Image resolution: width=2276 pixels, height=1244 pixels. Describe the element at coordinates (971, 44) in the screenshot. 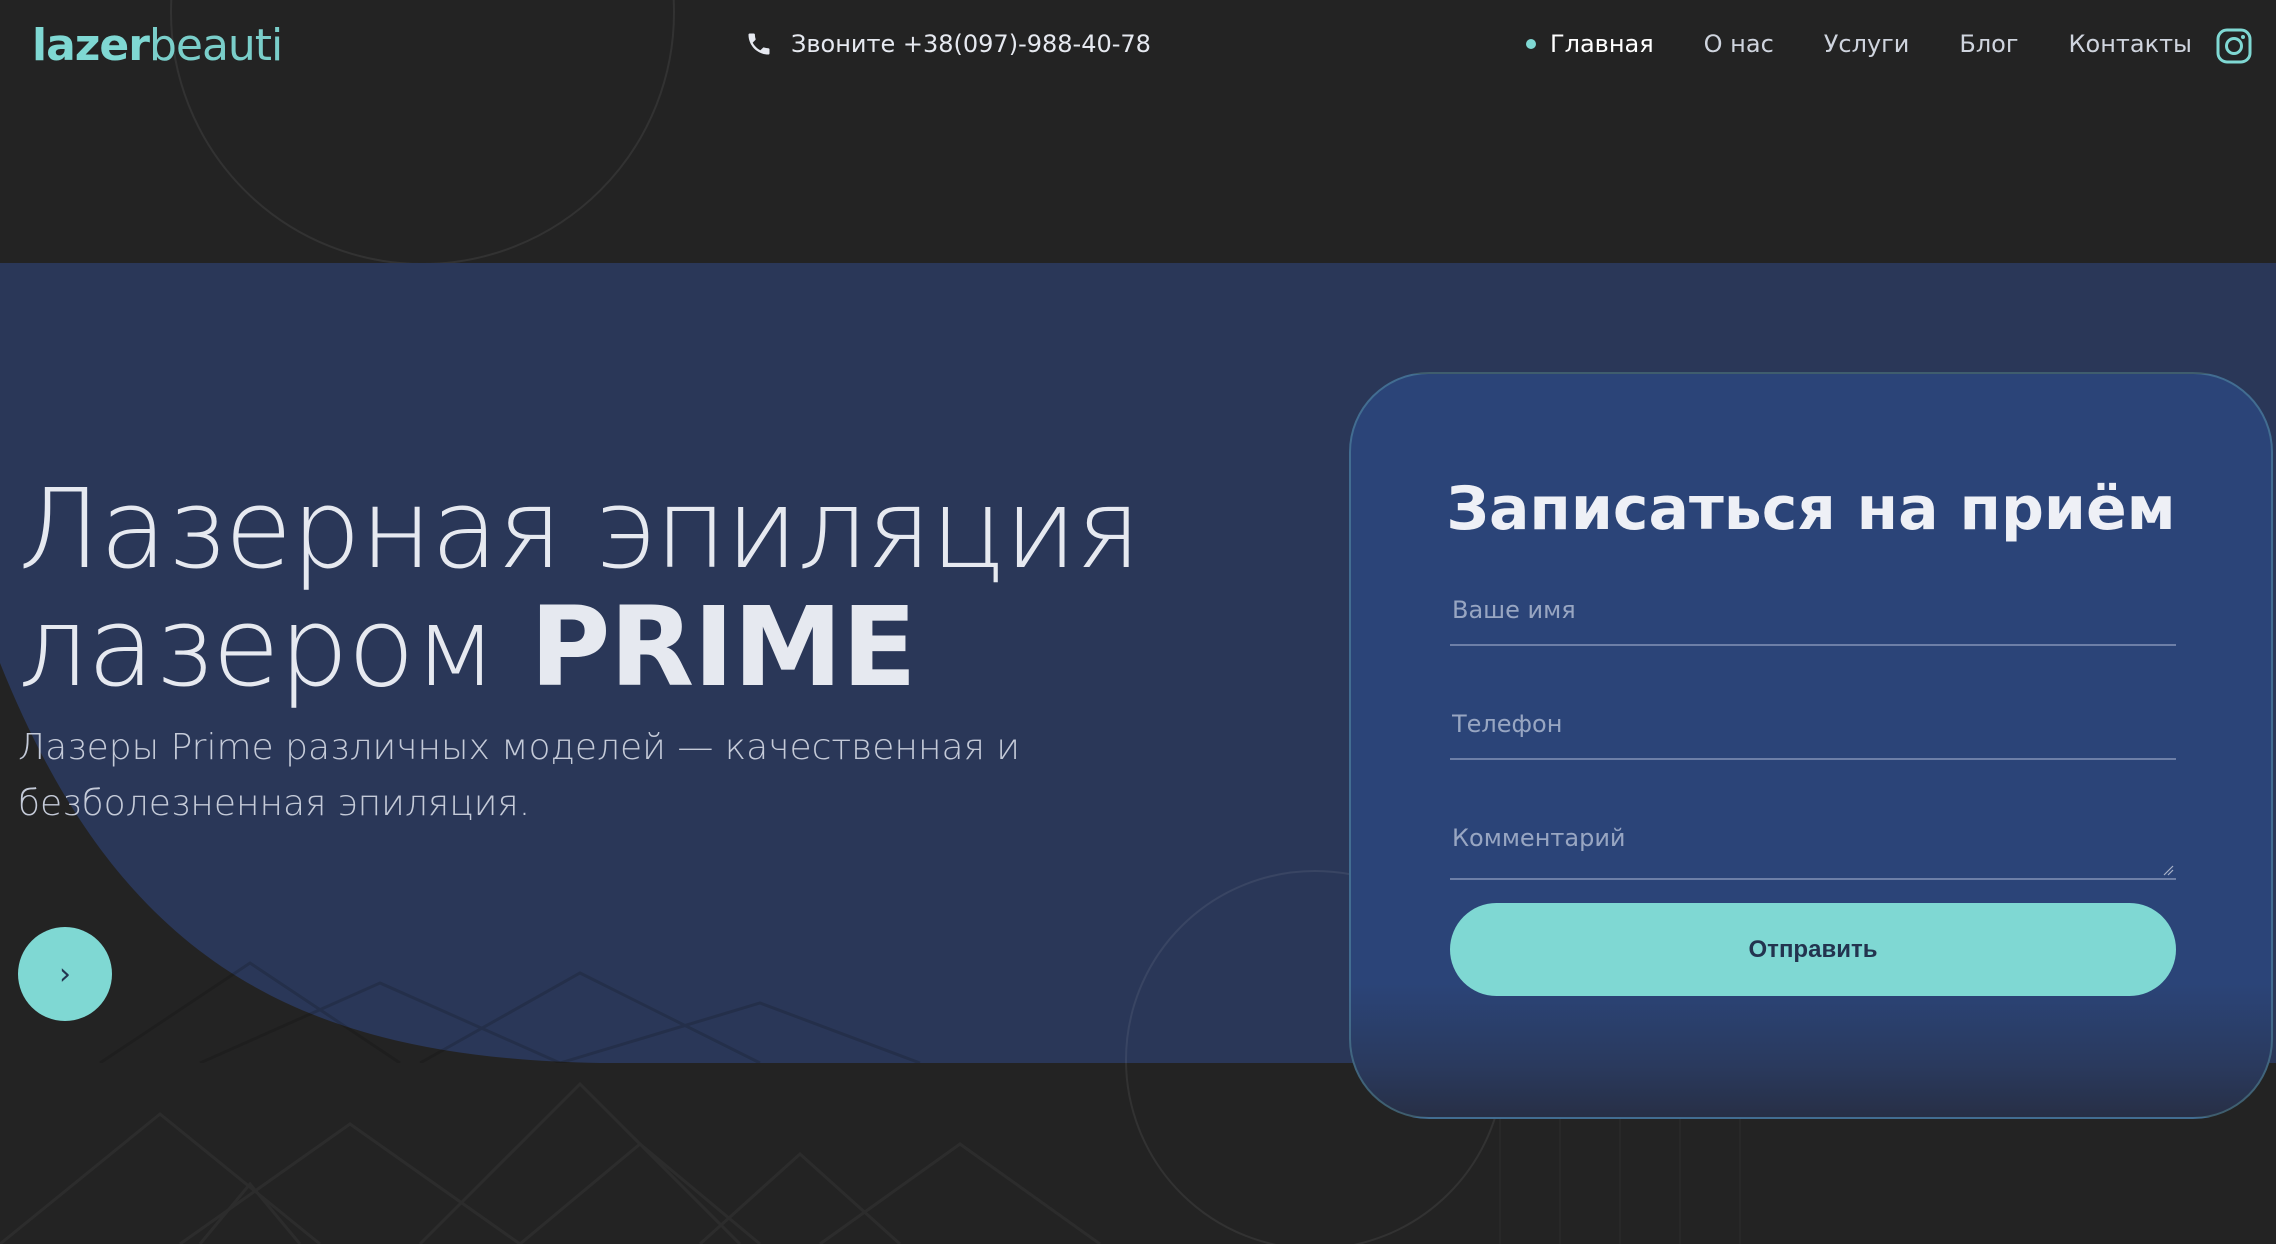

I see `phone-text: Звоните +38(097)-988-40-78` at that location.